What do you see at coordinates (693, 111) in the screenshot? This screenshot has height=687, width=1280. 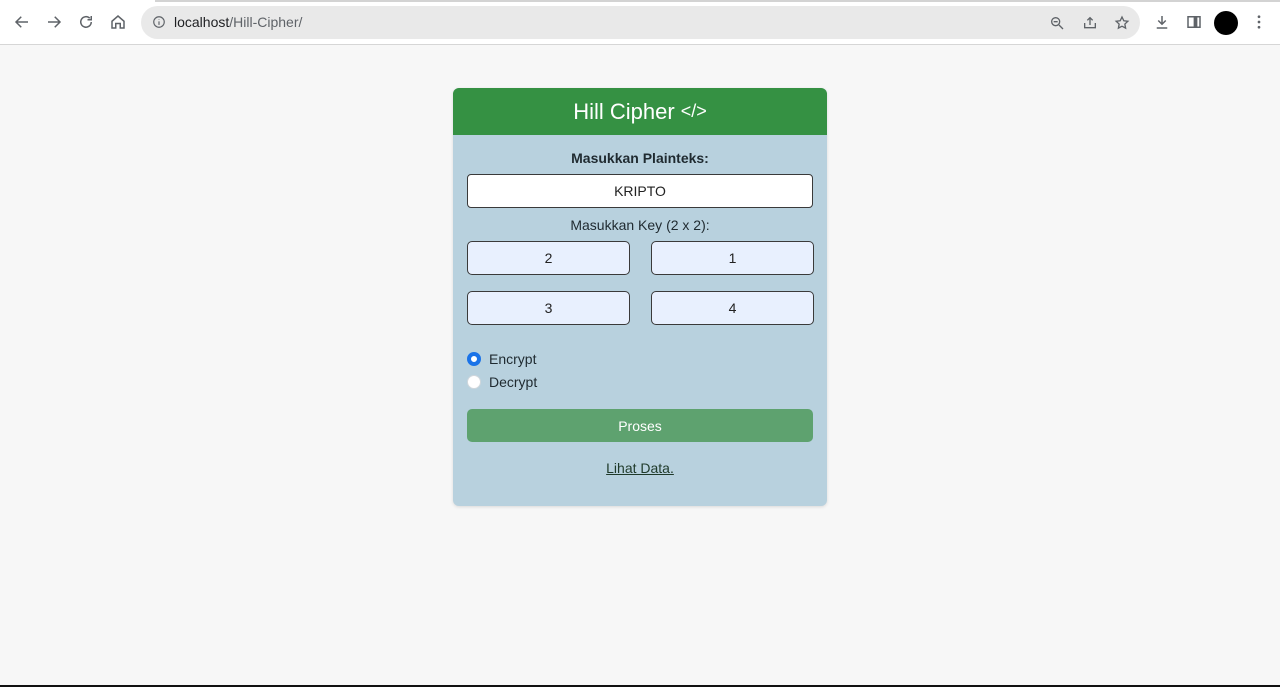 I see `code-icon: </>` at bounding box center [693, 111].